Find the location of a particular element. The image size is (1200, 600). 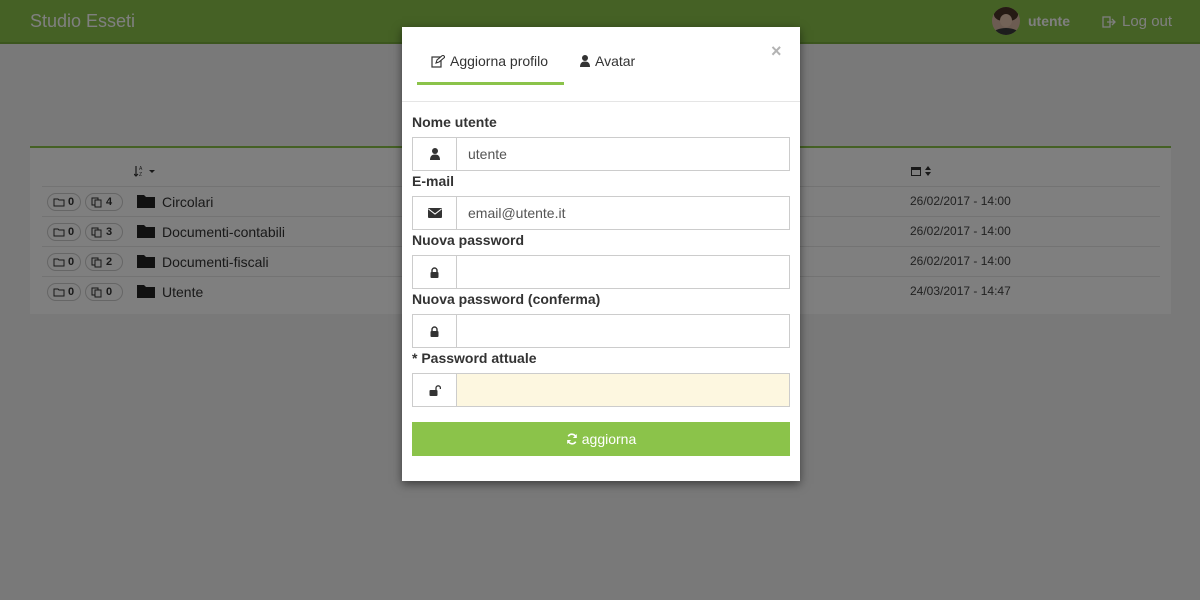

new-password-label: Nuova password is located at coordinates (468, 240).